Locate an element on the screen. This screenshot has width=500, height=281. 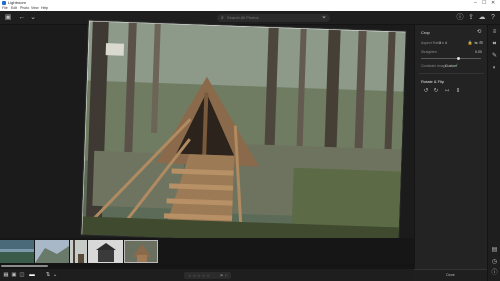
share-icon: ⇪ is located at coordinates (471, 18).